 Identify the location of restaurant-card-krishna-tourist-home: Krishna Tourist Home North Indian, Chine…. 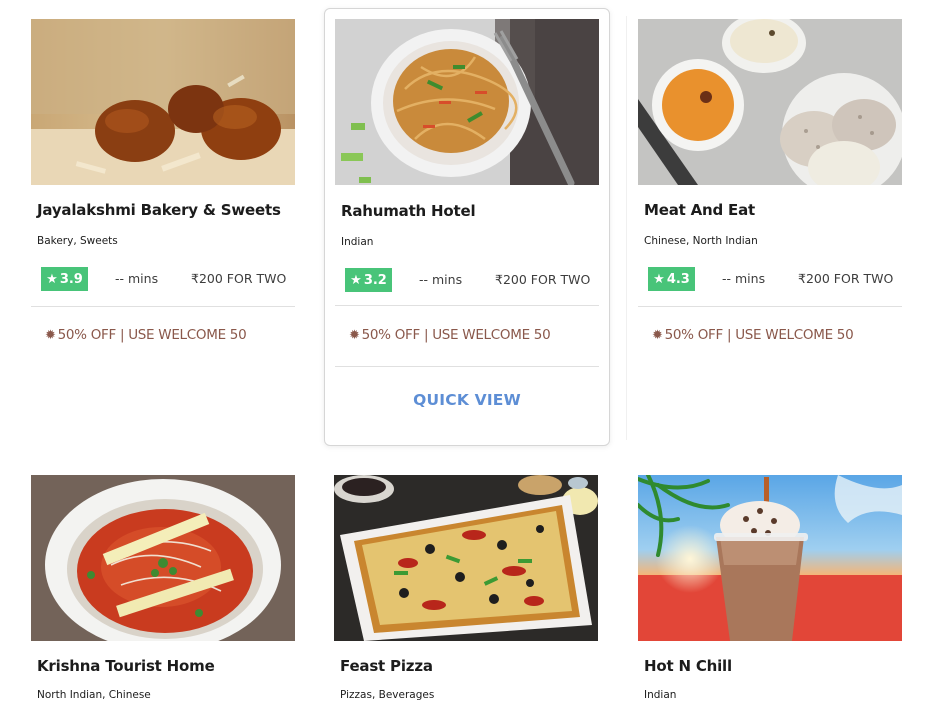
(163, 588).